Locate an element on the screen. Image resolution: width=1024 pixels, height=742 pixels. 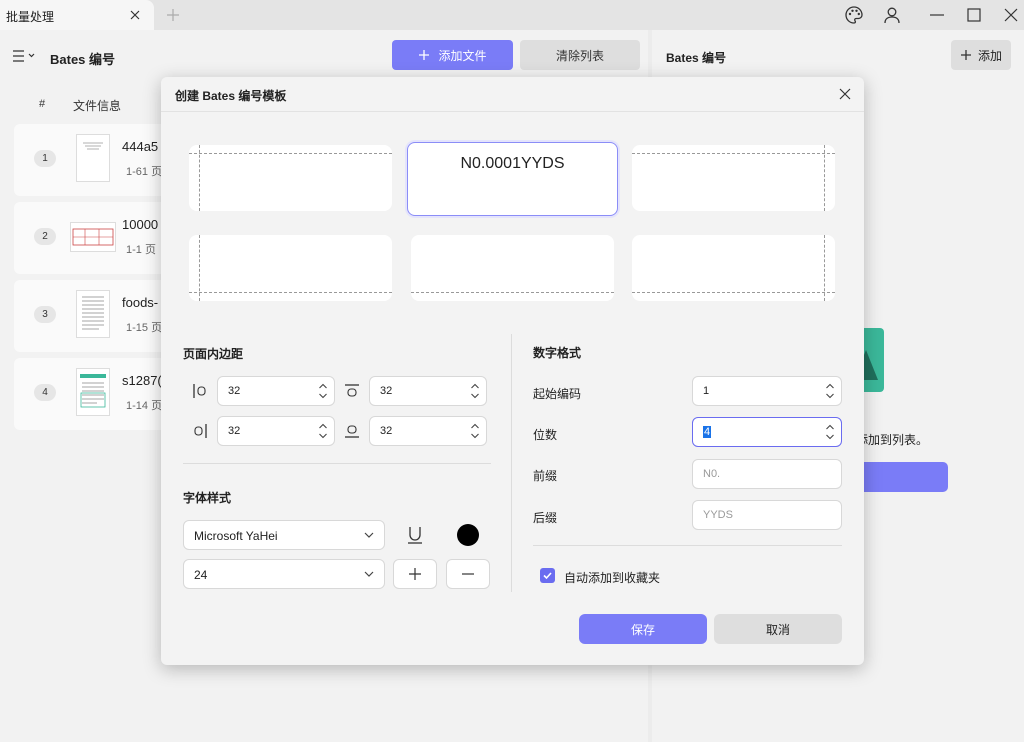
column-header-file-info: 文件信息 is located at coordinates (97, 106).